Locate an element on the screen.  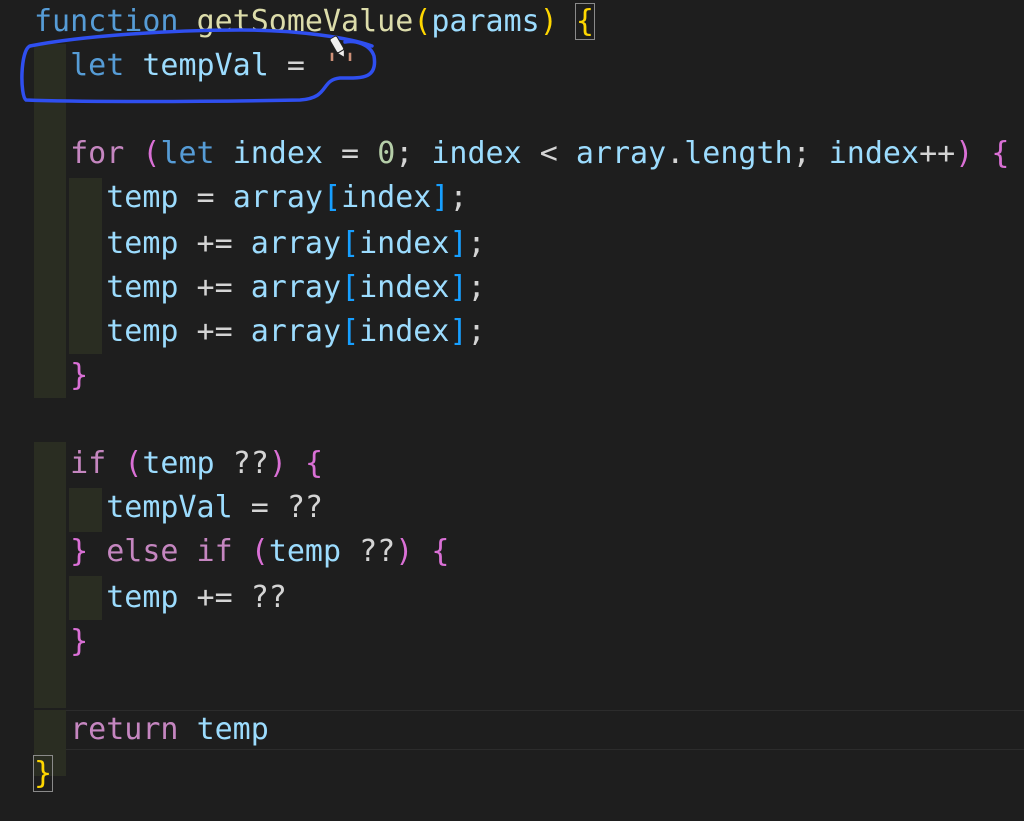
code-token: return is located at coordinates (124, 729).